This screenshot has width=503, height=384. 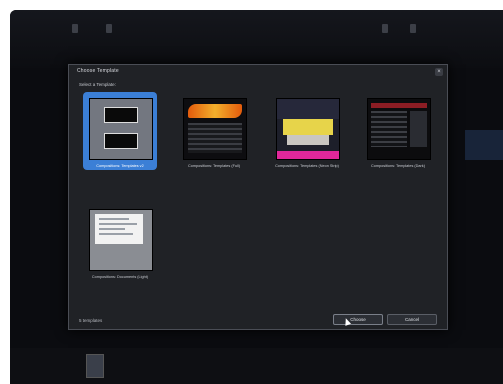 I want to click on template-tile: Compositions: Templates v2, so click(x=120, y=131).